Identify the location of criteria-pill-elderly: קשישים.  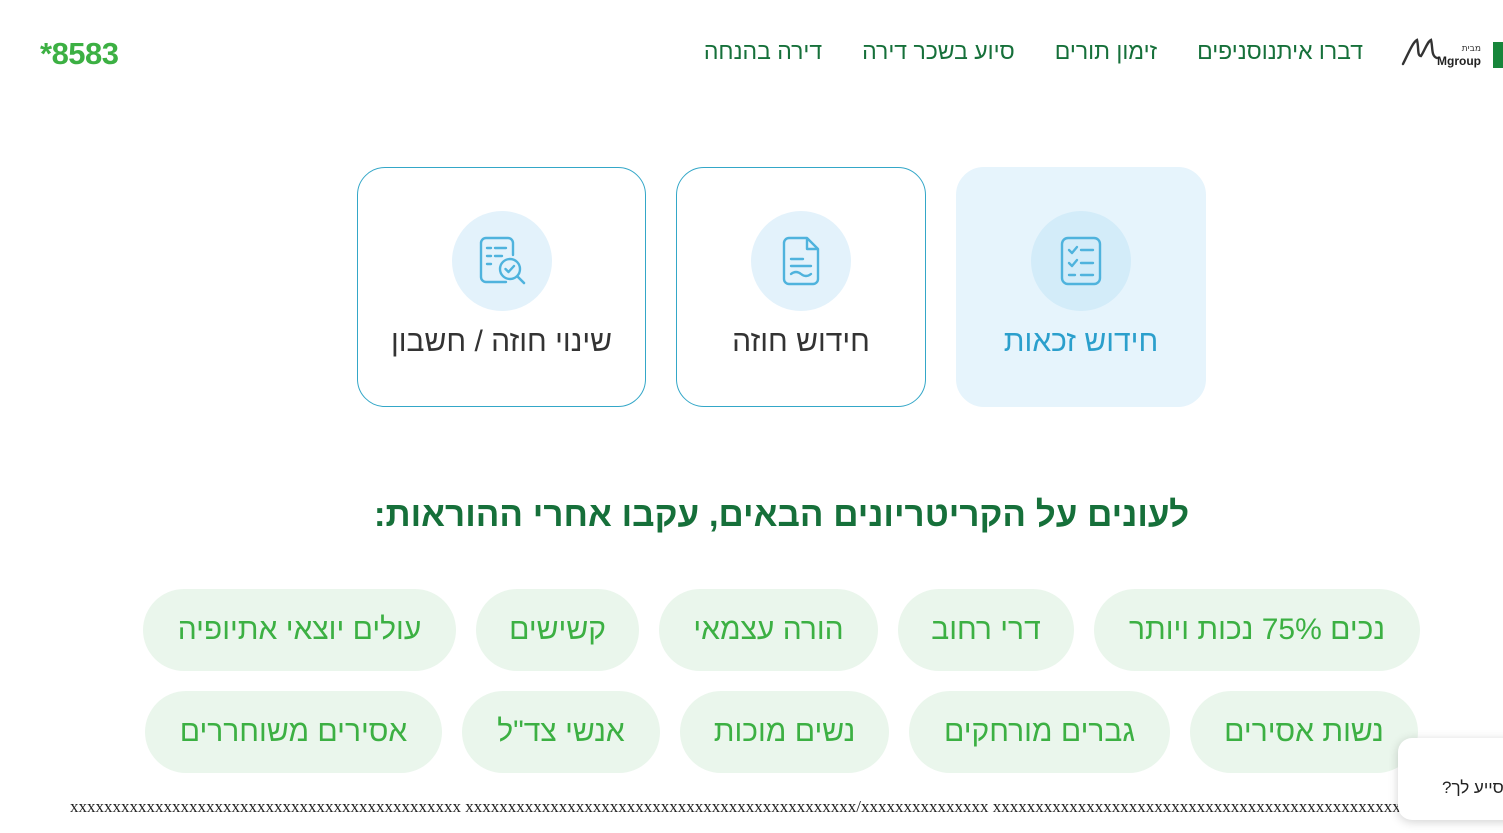
(557, 630).